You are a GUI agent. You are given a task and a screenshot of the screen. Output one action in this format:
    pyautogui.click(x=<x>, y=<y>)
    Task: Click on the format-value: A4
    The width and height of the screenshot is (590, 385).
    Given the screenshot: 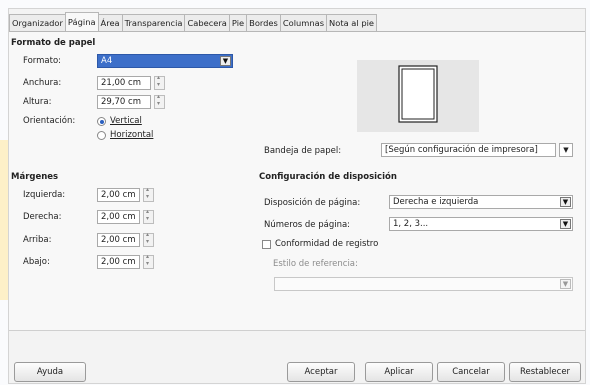 What is the action you would take?
    pyautogui.click(x=107, y=61)
    